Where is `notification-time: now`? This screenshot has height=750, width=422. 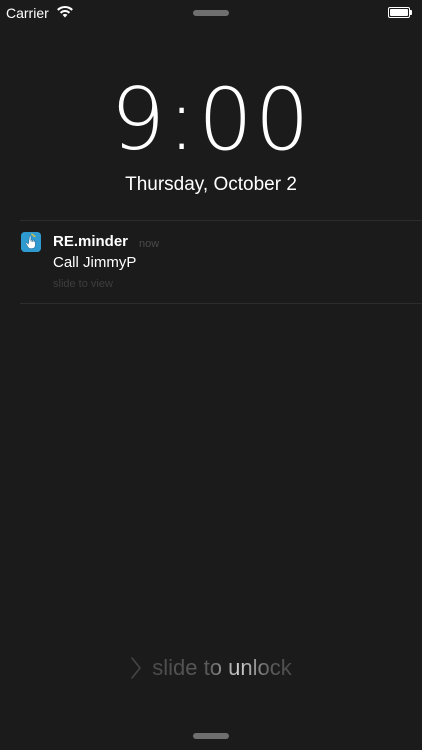 notification-time: now is located at coordinates (149, 244).